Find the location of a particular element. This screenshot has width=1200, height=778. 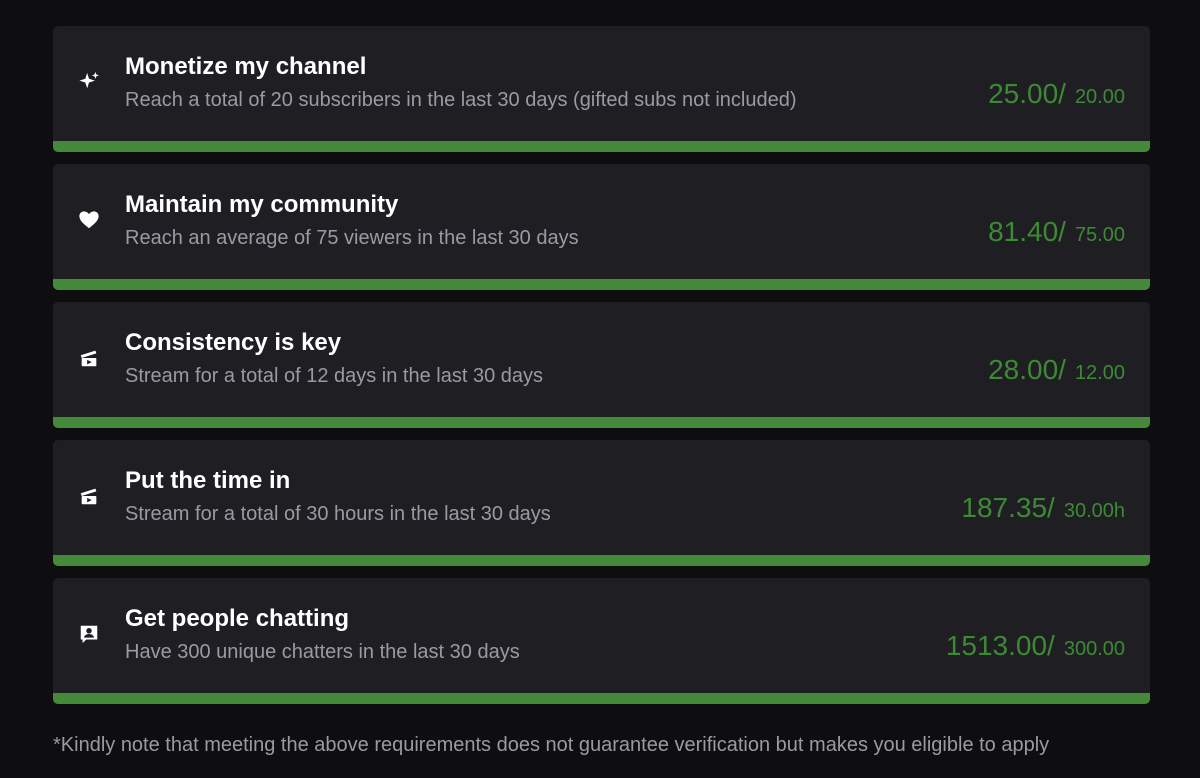

requirement-progress-value: 28.00/ 12.00 is located at coordinates (1056, 370).